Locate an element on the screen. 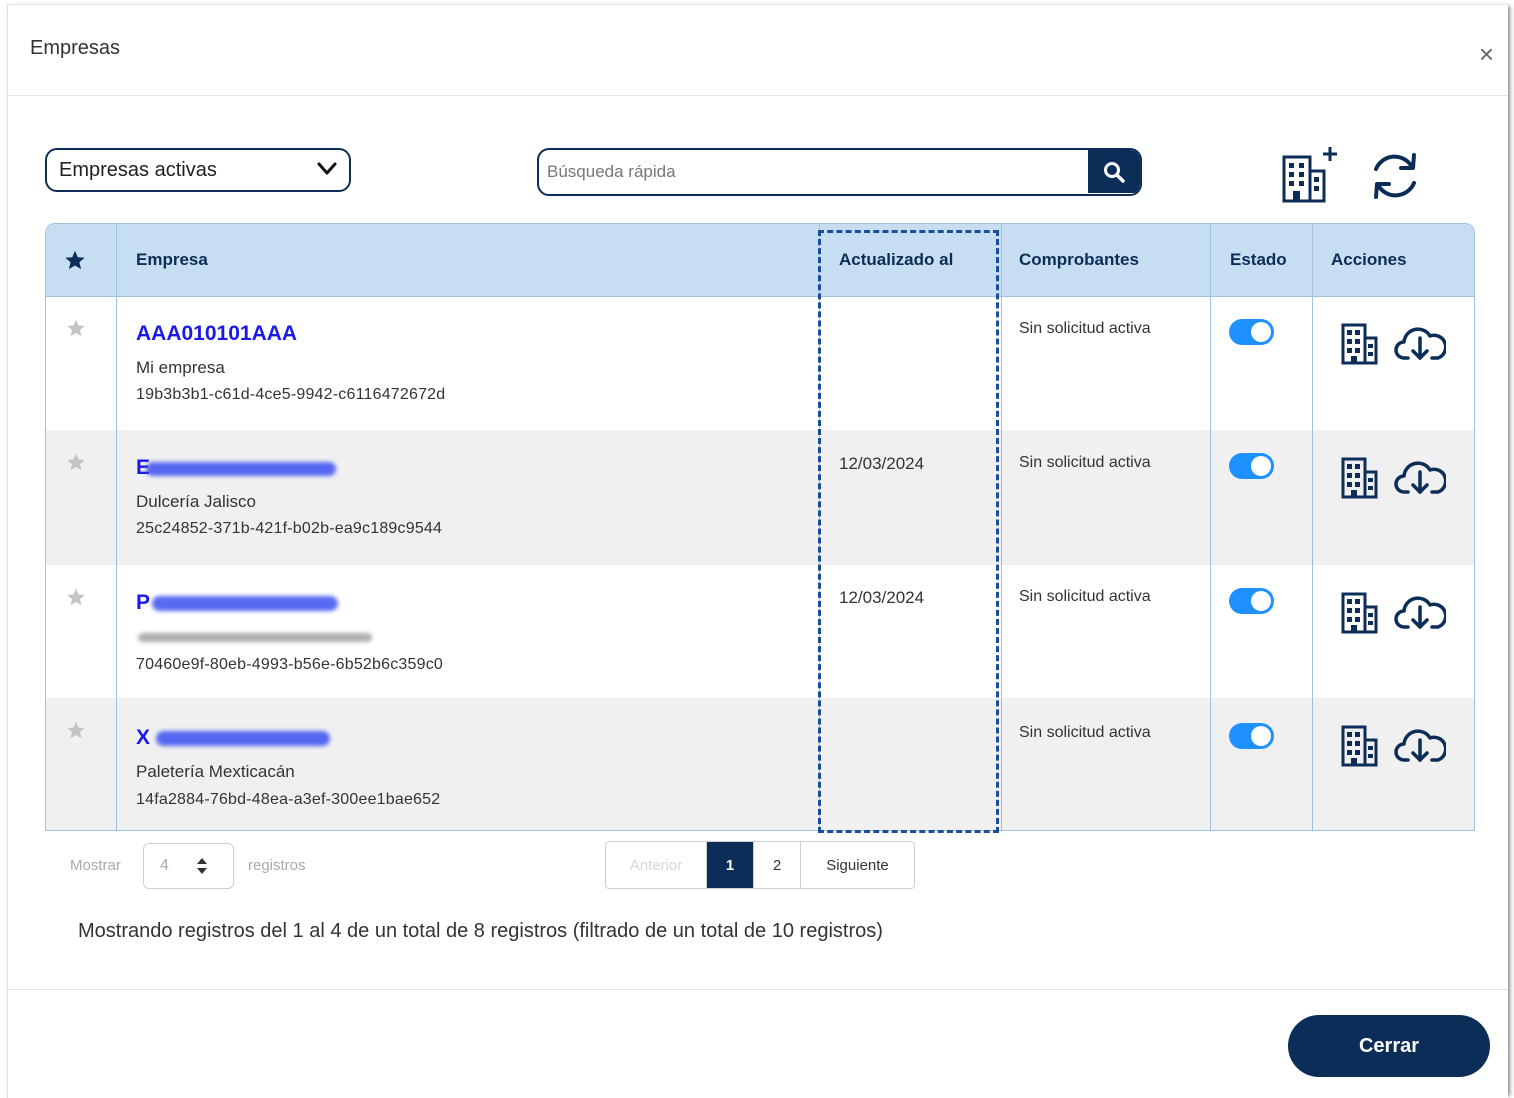 This screenshot has height=1098, width=1514. close-icon: × is located at coordinates (1486, 54).